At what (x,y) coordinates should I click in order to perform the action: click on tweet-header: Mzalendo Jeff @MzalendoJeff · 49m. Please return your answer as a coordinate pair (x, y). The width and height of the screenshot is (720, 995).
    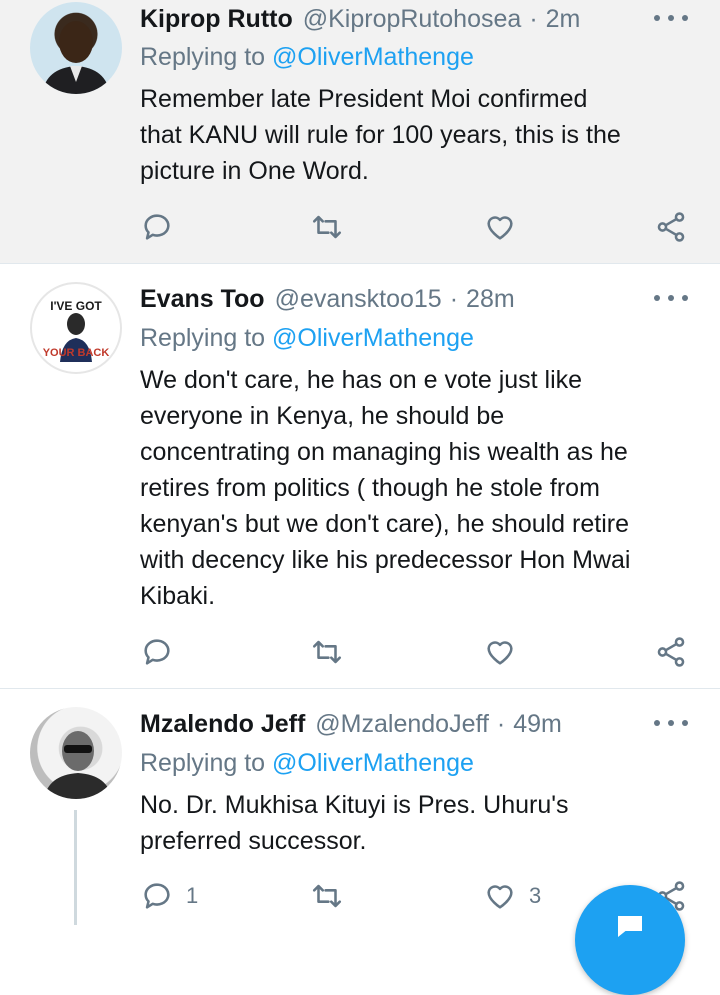
    Looking at the image, I should click on (418, 724).